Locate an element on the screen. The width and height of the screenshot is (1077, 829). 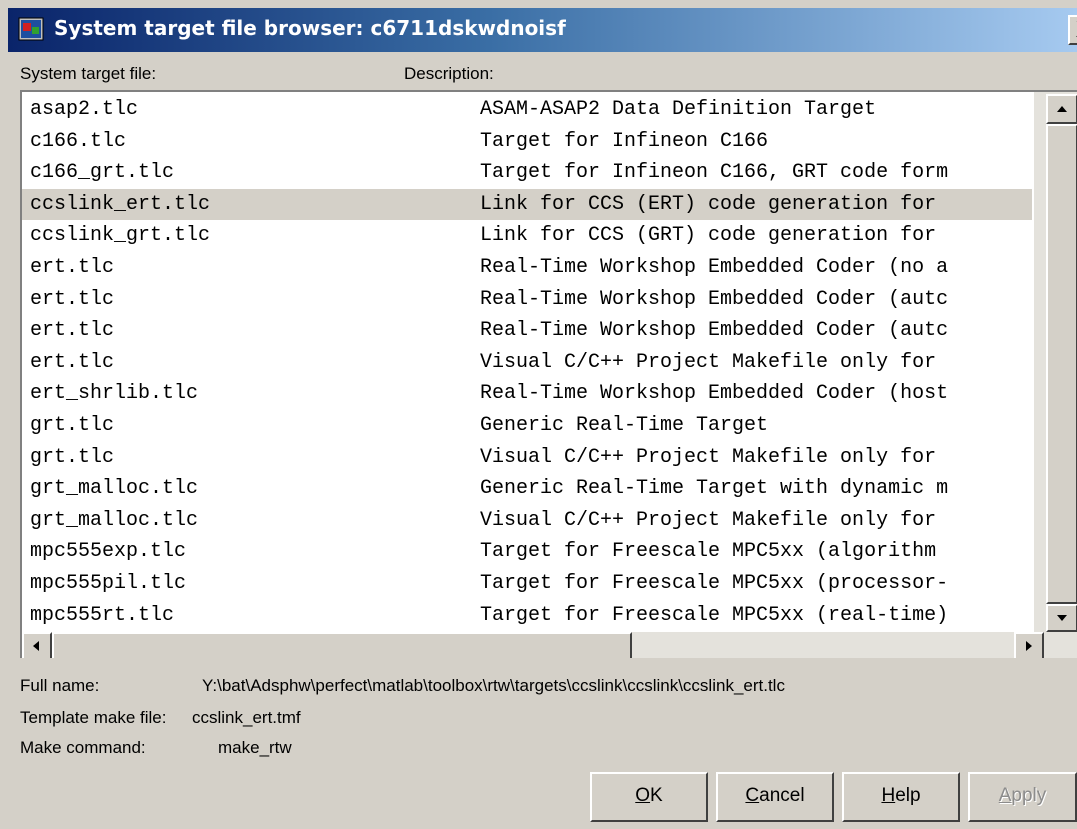
make-command-label: Make command: is located at coordinates (83, 747).